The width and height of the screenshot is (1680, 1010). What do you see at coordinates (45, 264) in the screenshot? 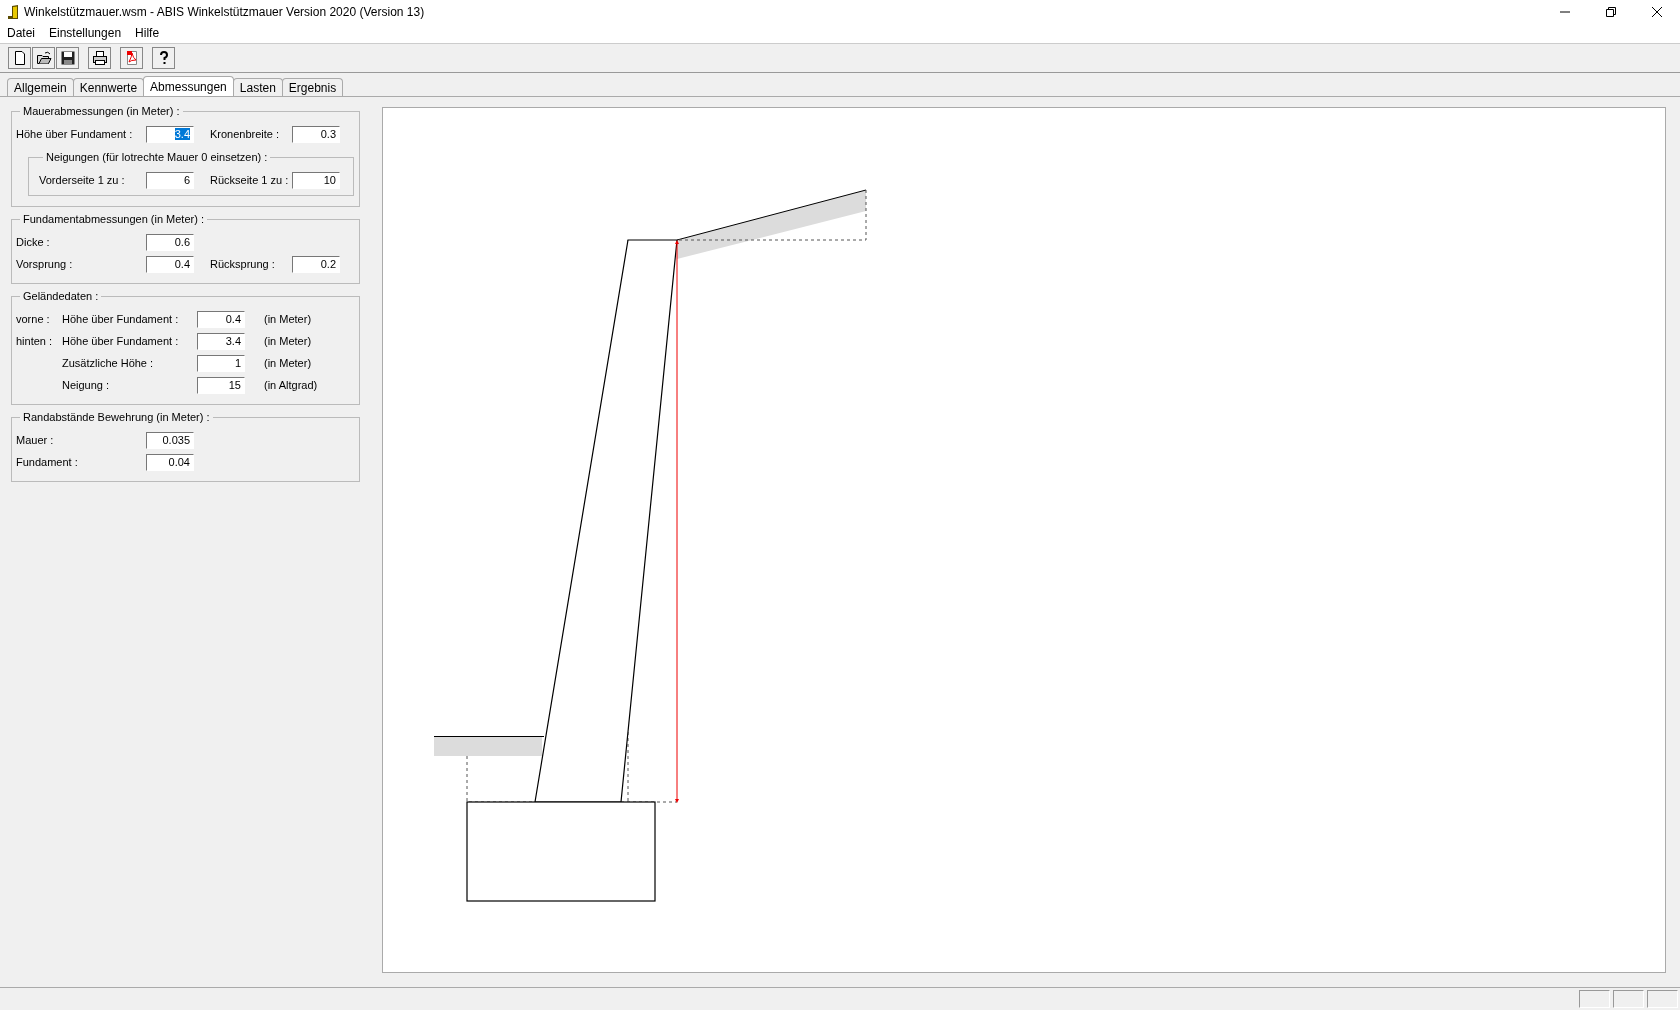
I see `field-label: Vorsprung :` at bounding box center [45, 264].